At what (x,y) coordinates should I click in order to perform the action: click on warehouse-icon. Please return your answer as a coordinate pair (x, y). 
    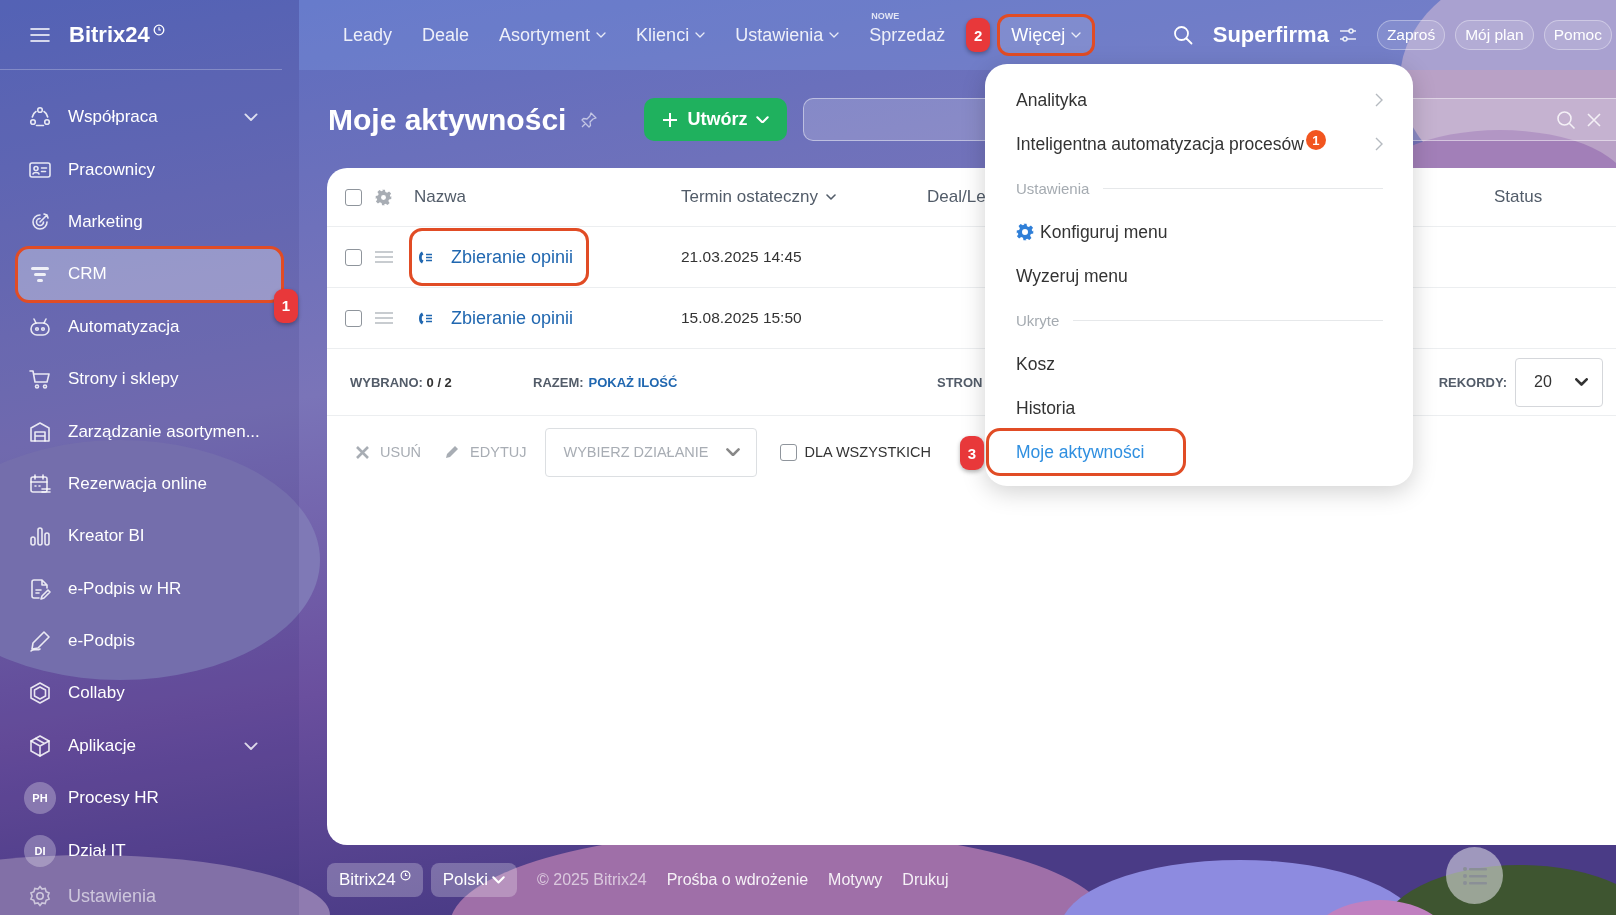
    Looking at the image, I should click on (40, 431).